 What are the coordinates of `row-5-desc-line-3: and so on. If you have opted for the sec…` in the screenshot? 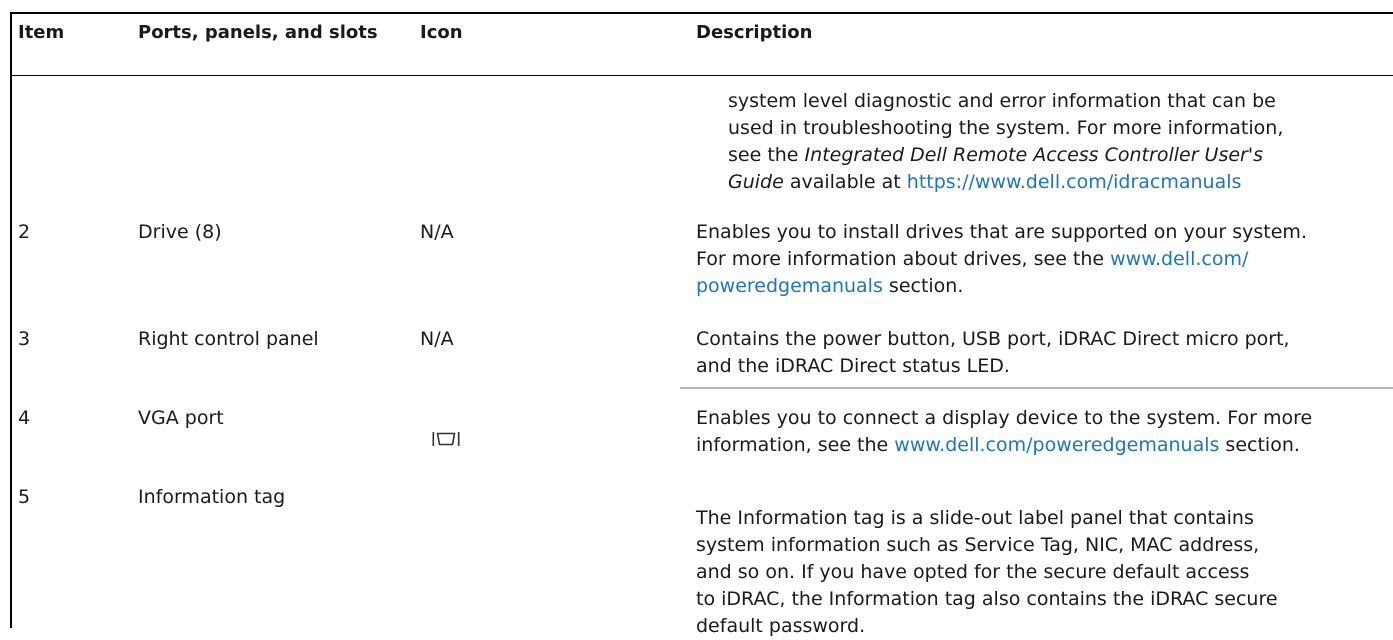 It's located at (973, 572).